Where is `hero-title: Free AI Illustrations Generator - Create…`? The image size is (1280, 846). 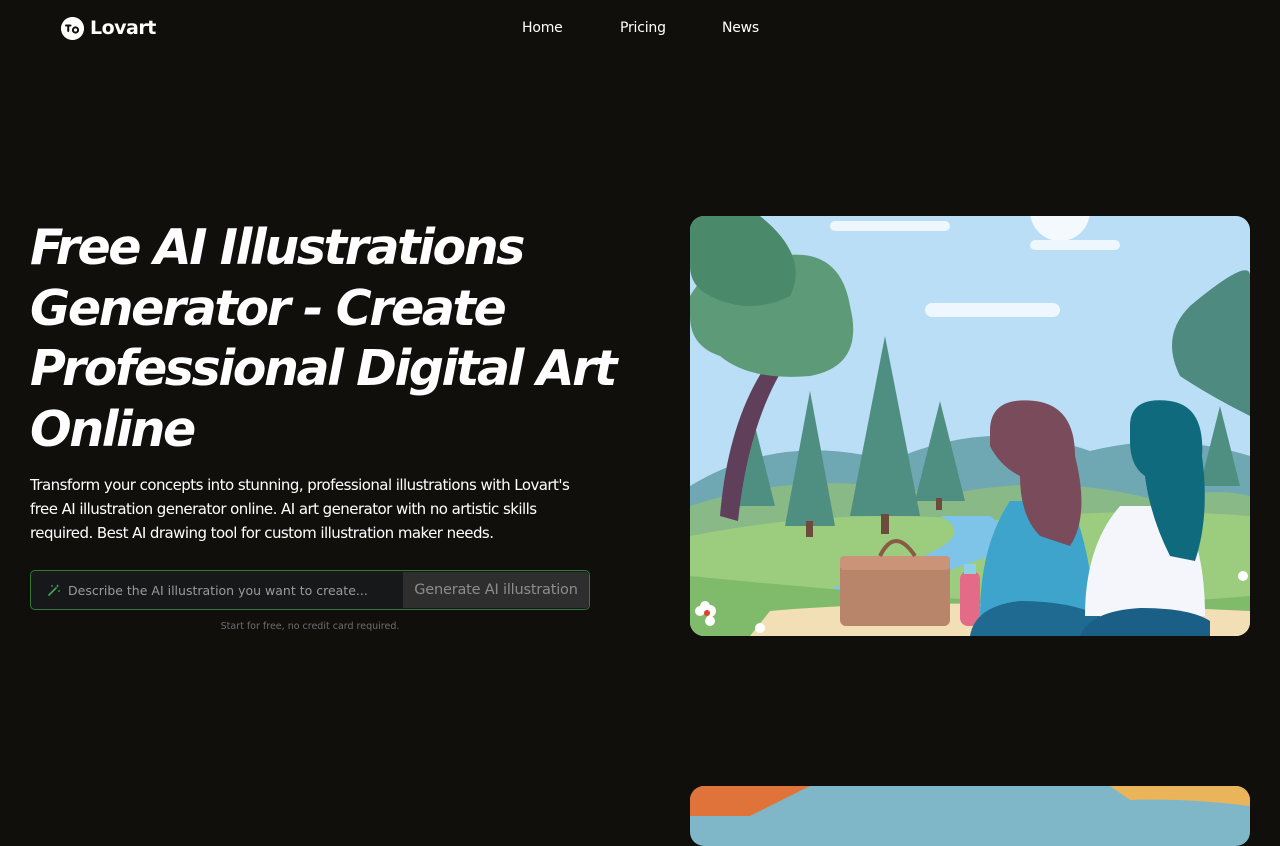
hero-title: Free AI Illustrations Generator - Create… is located at coordinates (323, 338).